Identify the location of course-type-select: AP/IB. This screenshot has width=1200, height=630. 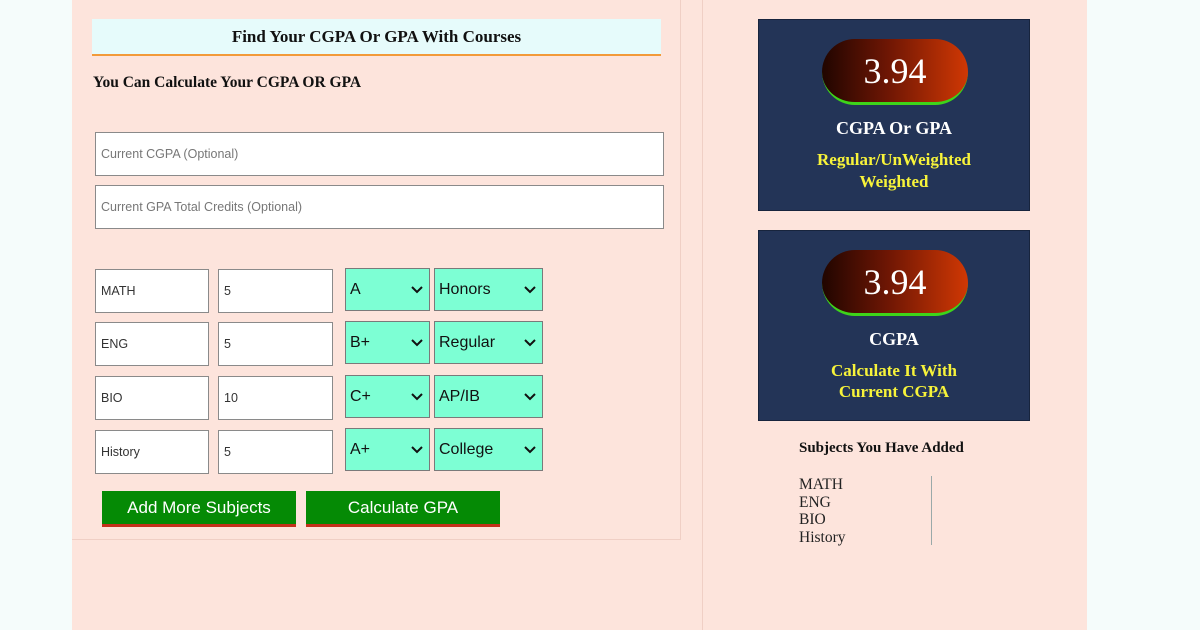
(488, 396).